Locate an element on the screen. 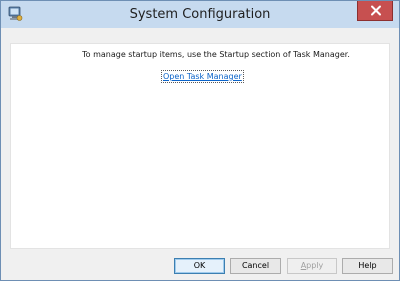 The height and width of the screenshot is (281, 400). close-button is located at coordinates (375, 11).